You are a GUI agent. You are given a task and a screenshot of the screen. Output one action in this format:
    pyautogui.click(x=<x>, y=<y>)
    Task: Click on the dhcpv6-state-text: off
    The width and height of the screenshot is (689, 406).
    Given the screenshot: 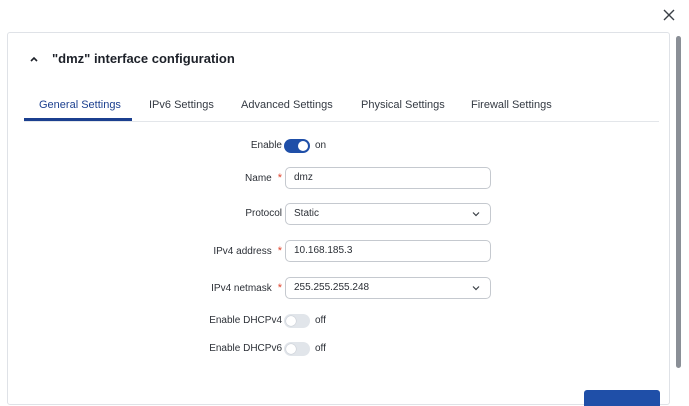 What is the action you would take?
    pyautogui.click(x=320, y=348)
    